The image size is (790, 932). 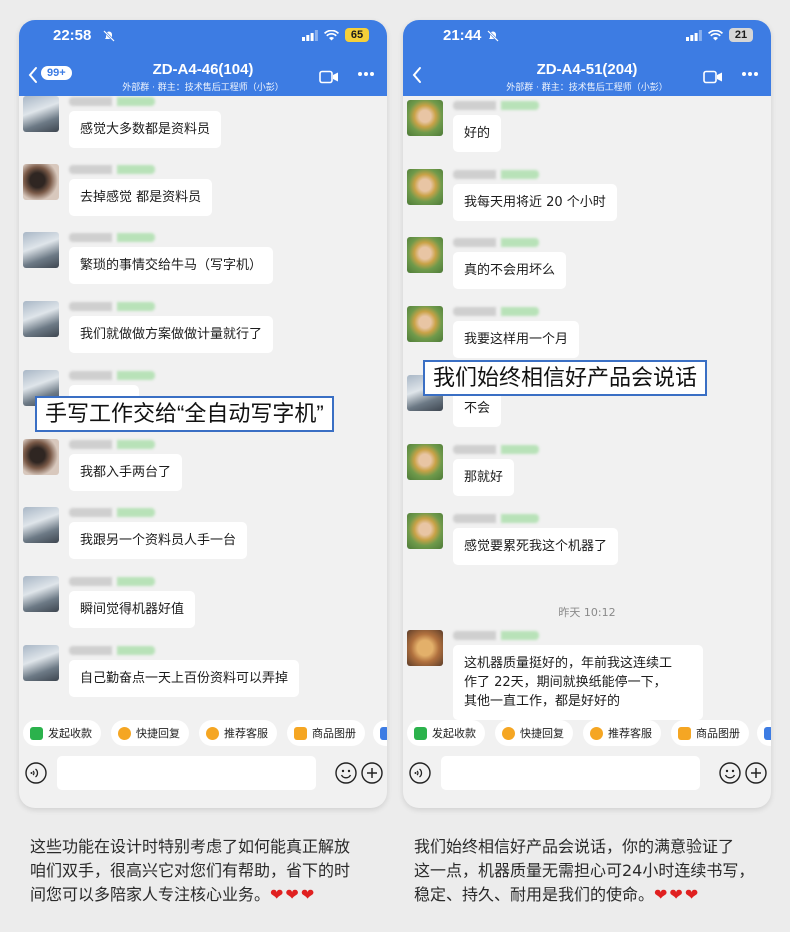 I want to click on hearts-decoration: ❤❤❤, so click(x=293, y=894).